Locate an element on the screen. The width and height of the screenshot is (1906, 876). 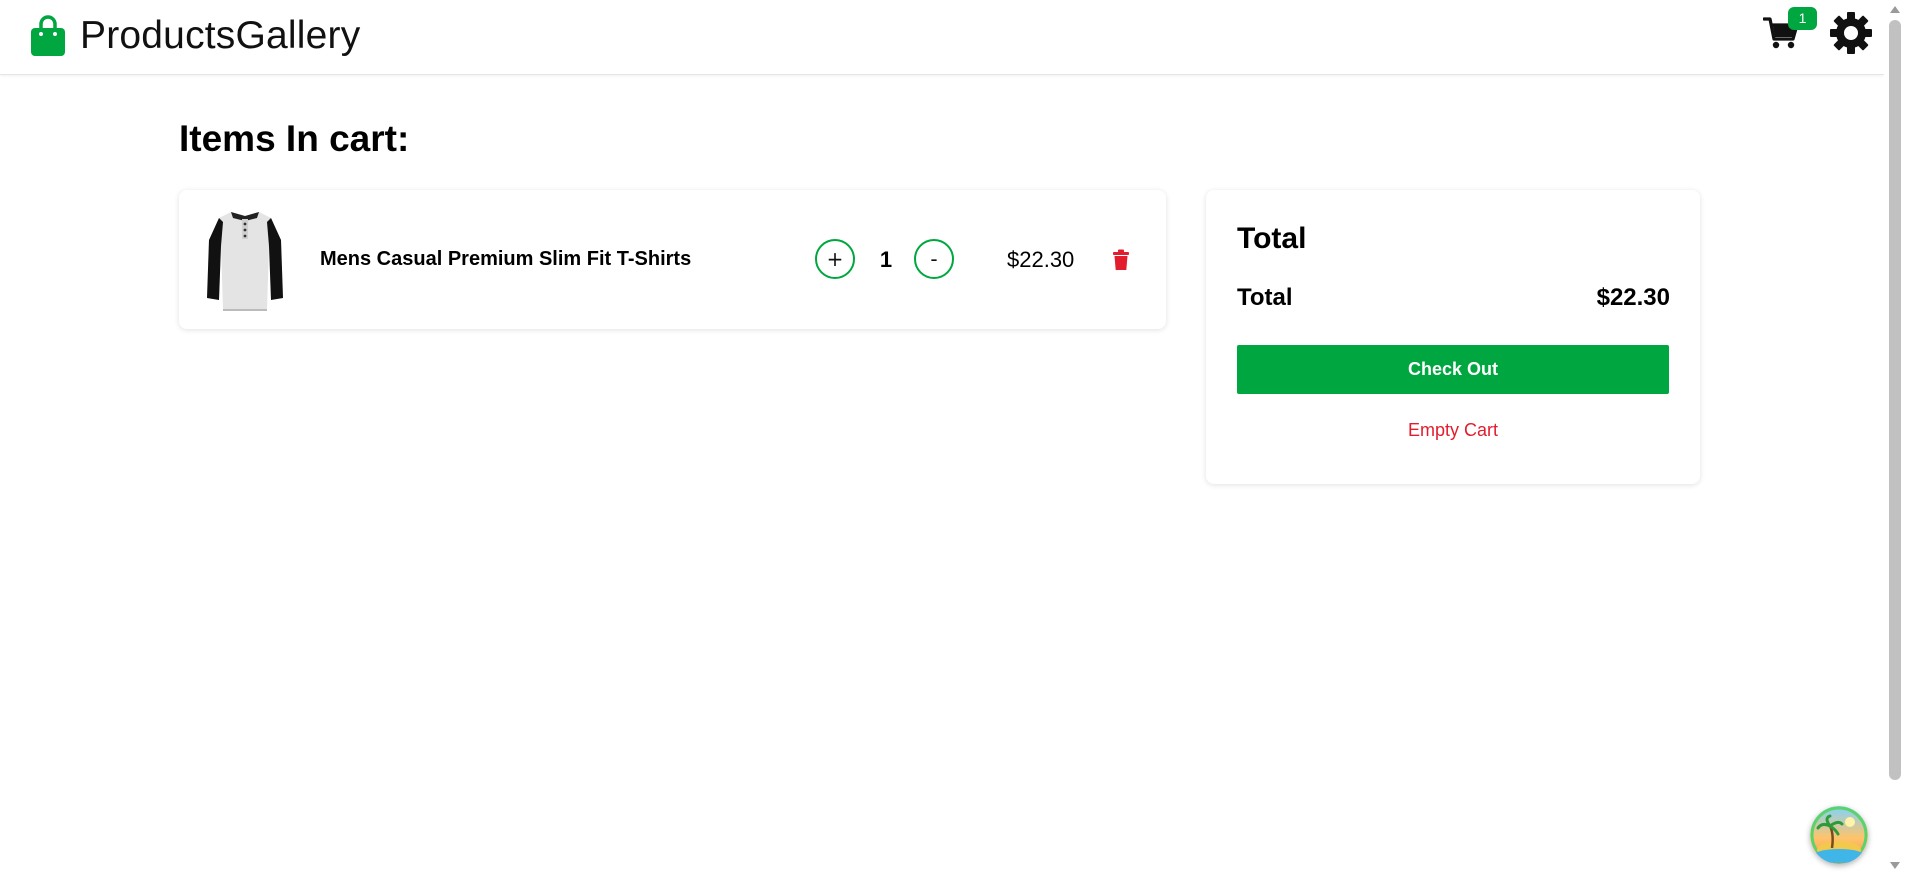
order-summary-card: Total Total $22.30 Check Out Empty Cart is located at coordinates (1453, 337).